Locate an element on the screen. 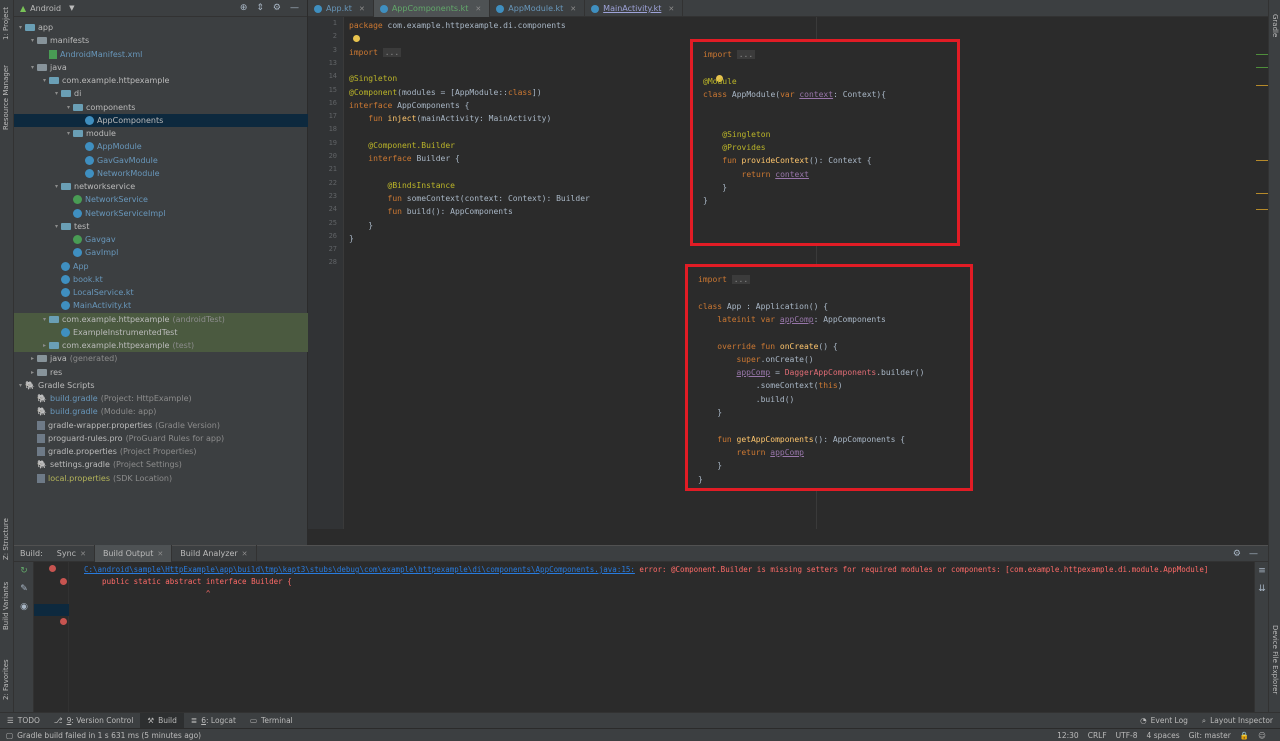  tree-item: App is located at coordinates (161, 266).